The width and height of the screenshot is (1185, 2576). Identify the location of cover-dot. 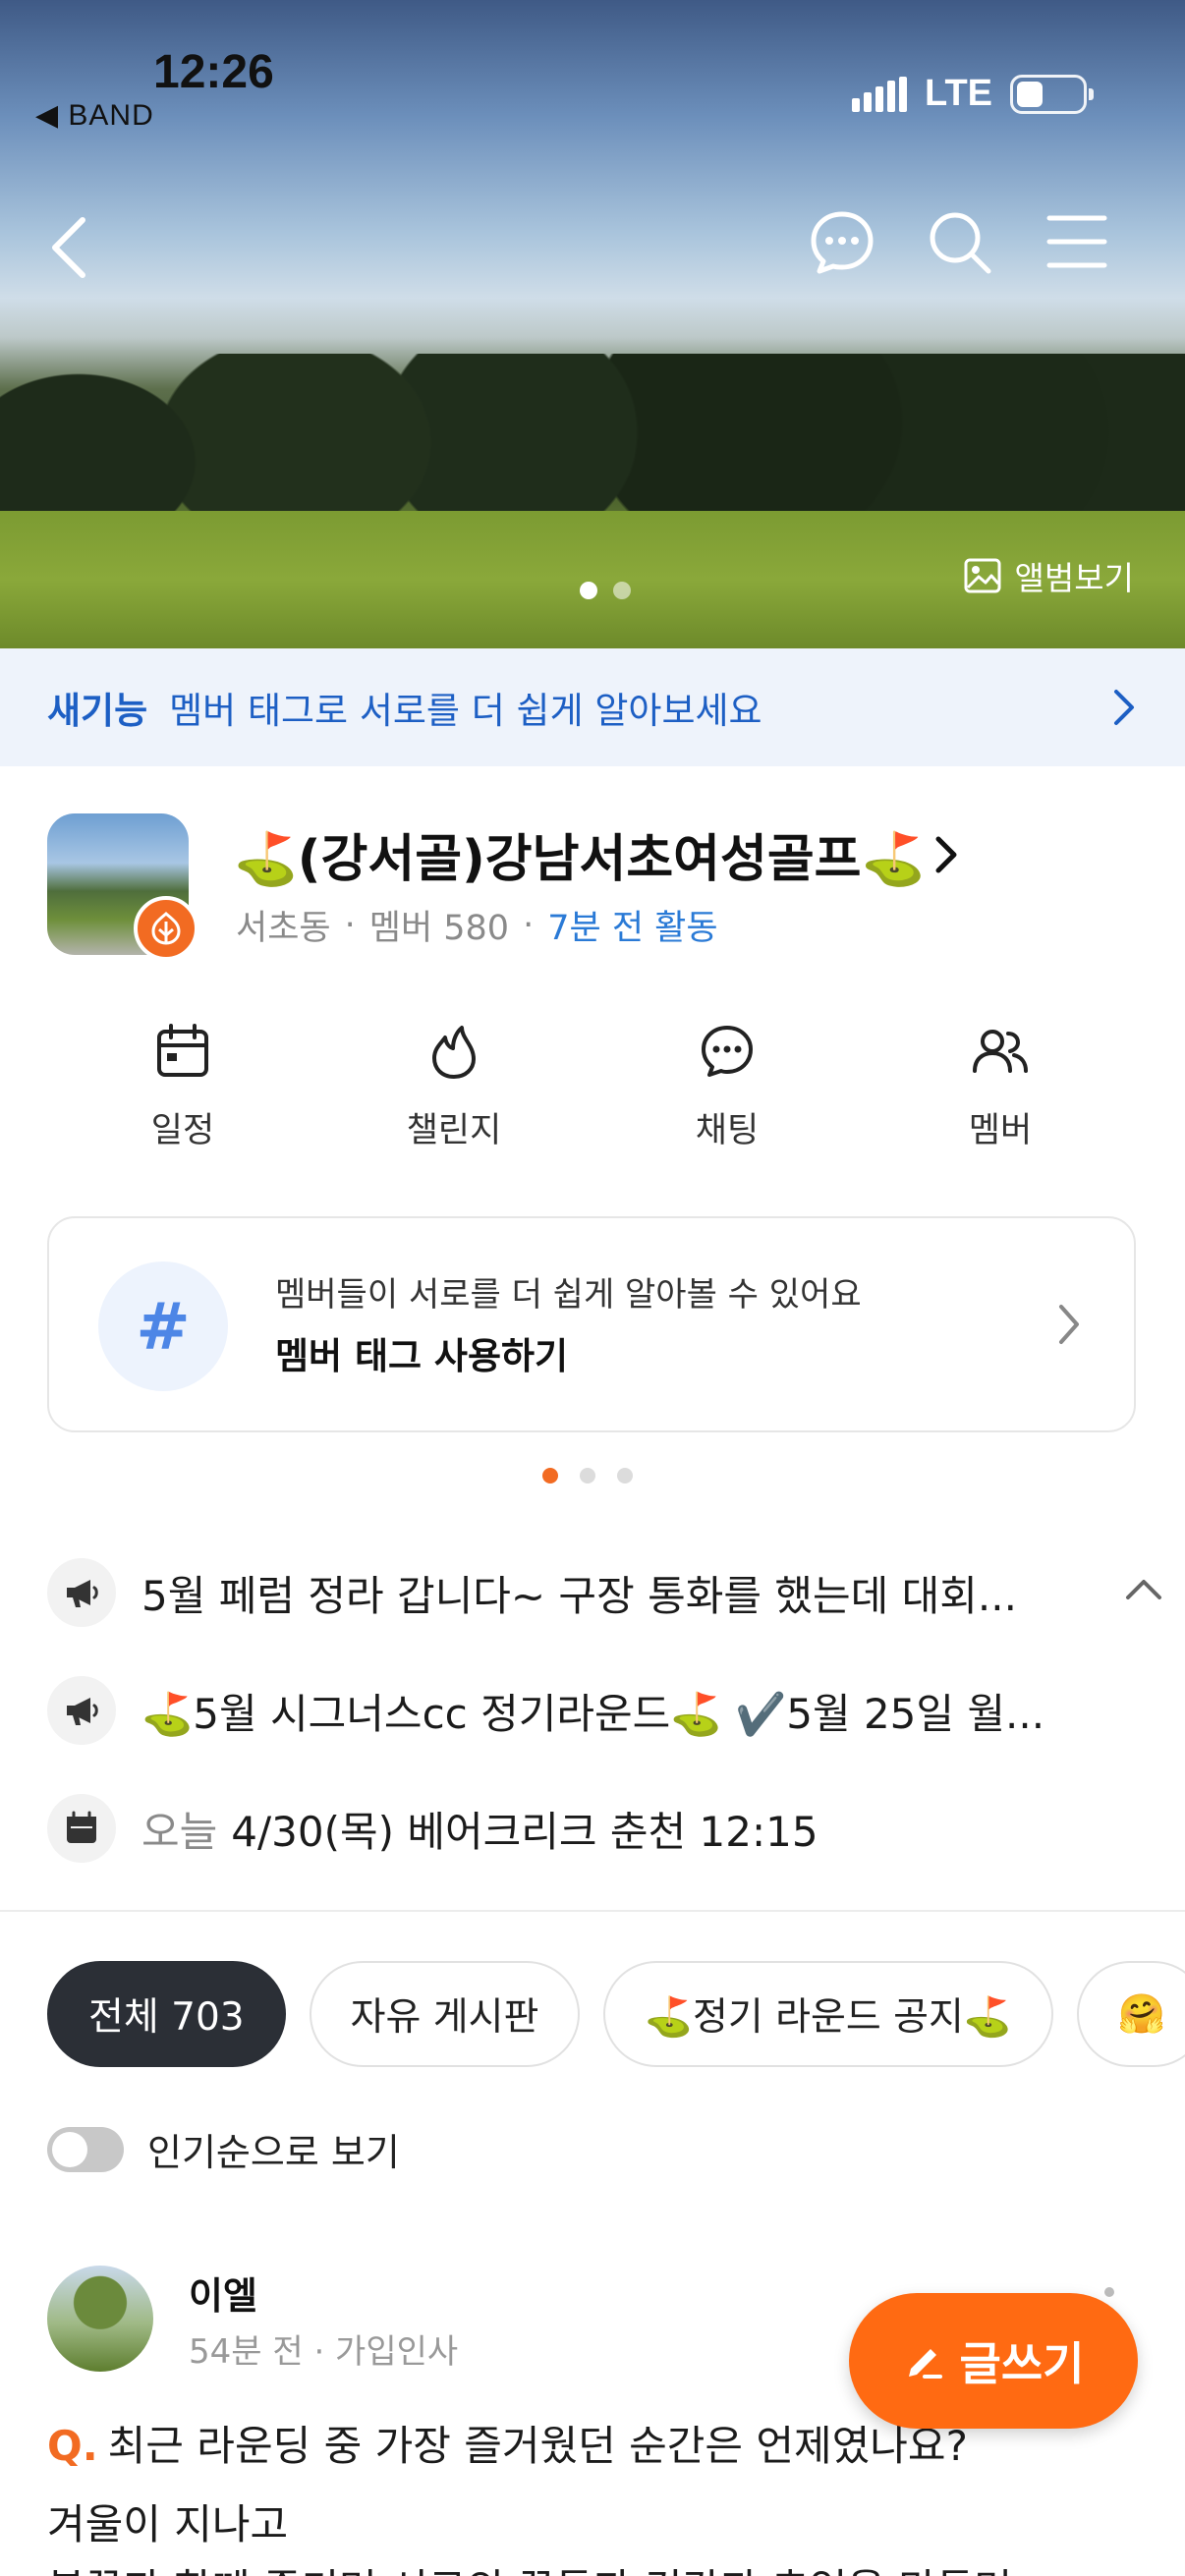
(622, 590).